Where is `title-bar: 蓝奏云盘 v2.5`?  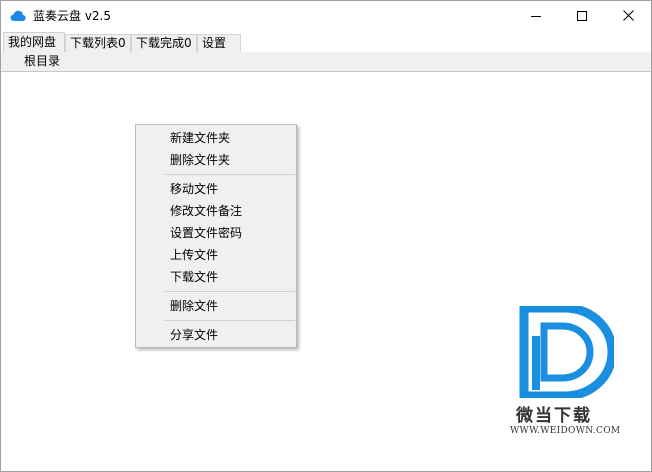
title-bar: 蓝奏云盘 v2.5 is located at coordinates (326, 16).